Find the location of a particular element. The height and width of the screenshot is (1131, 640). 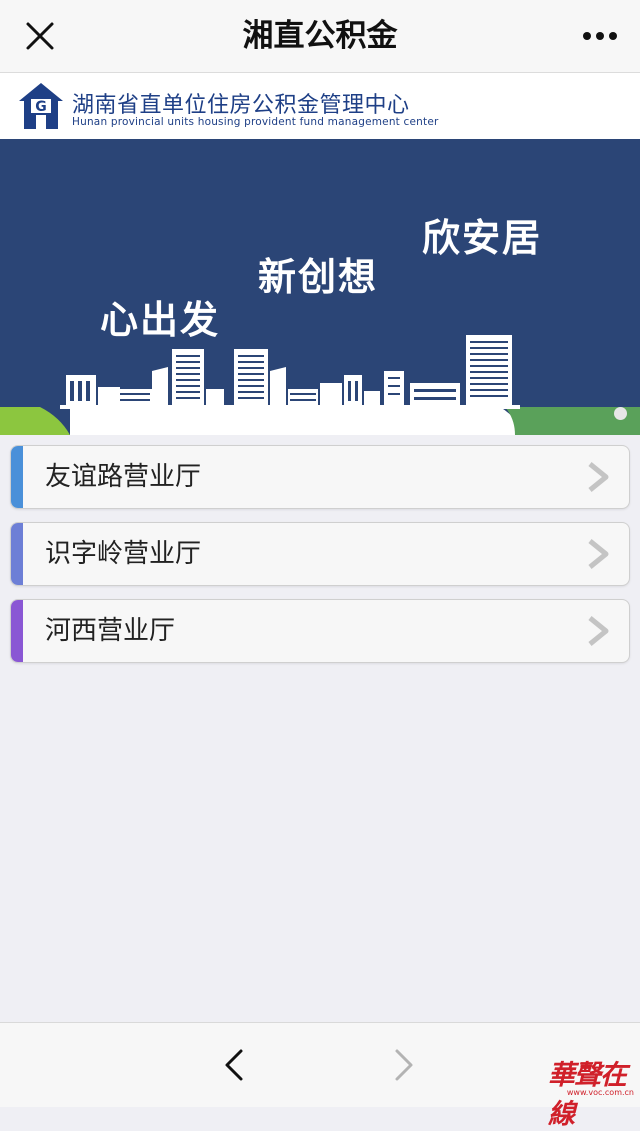

page-title: 湘直公积金 is located at coordinates (320, 36).